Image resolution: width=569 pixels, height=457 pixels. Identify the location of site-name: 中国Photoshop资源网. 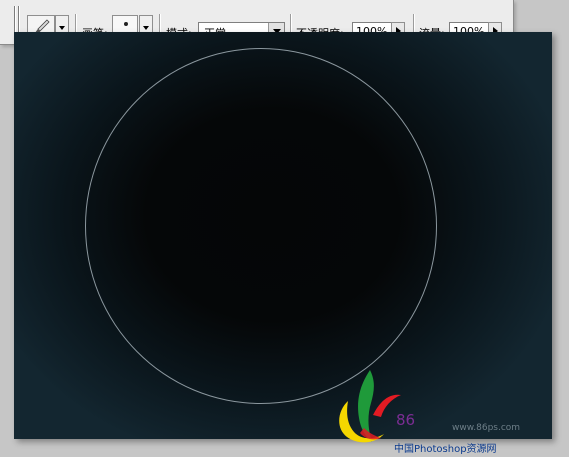
(445, 449).